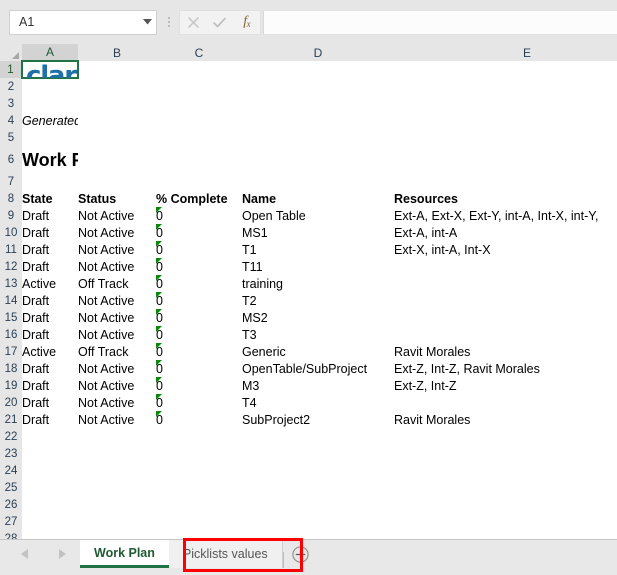 The width and height of the screenshot is (617, 575). Describe the element at coordinates (318, 504) in the screenshot. I see `cell-D26` at that location.